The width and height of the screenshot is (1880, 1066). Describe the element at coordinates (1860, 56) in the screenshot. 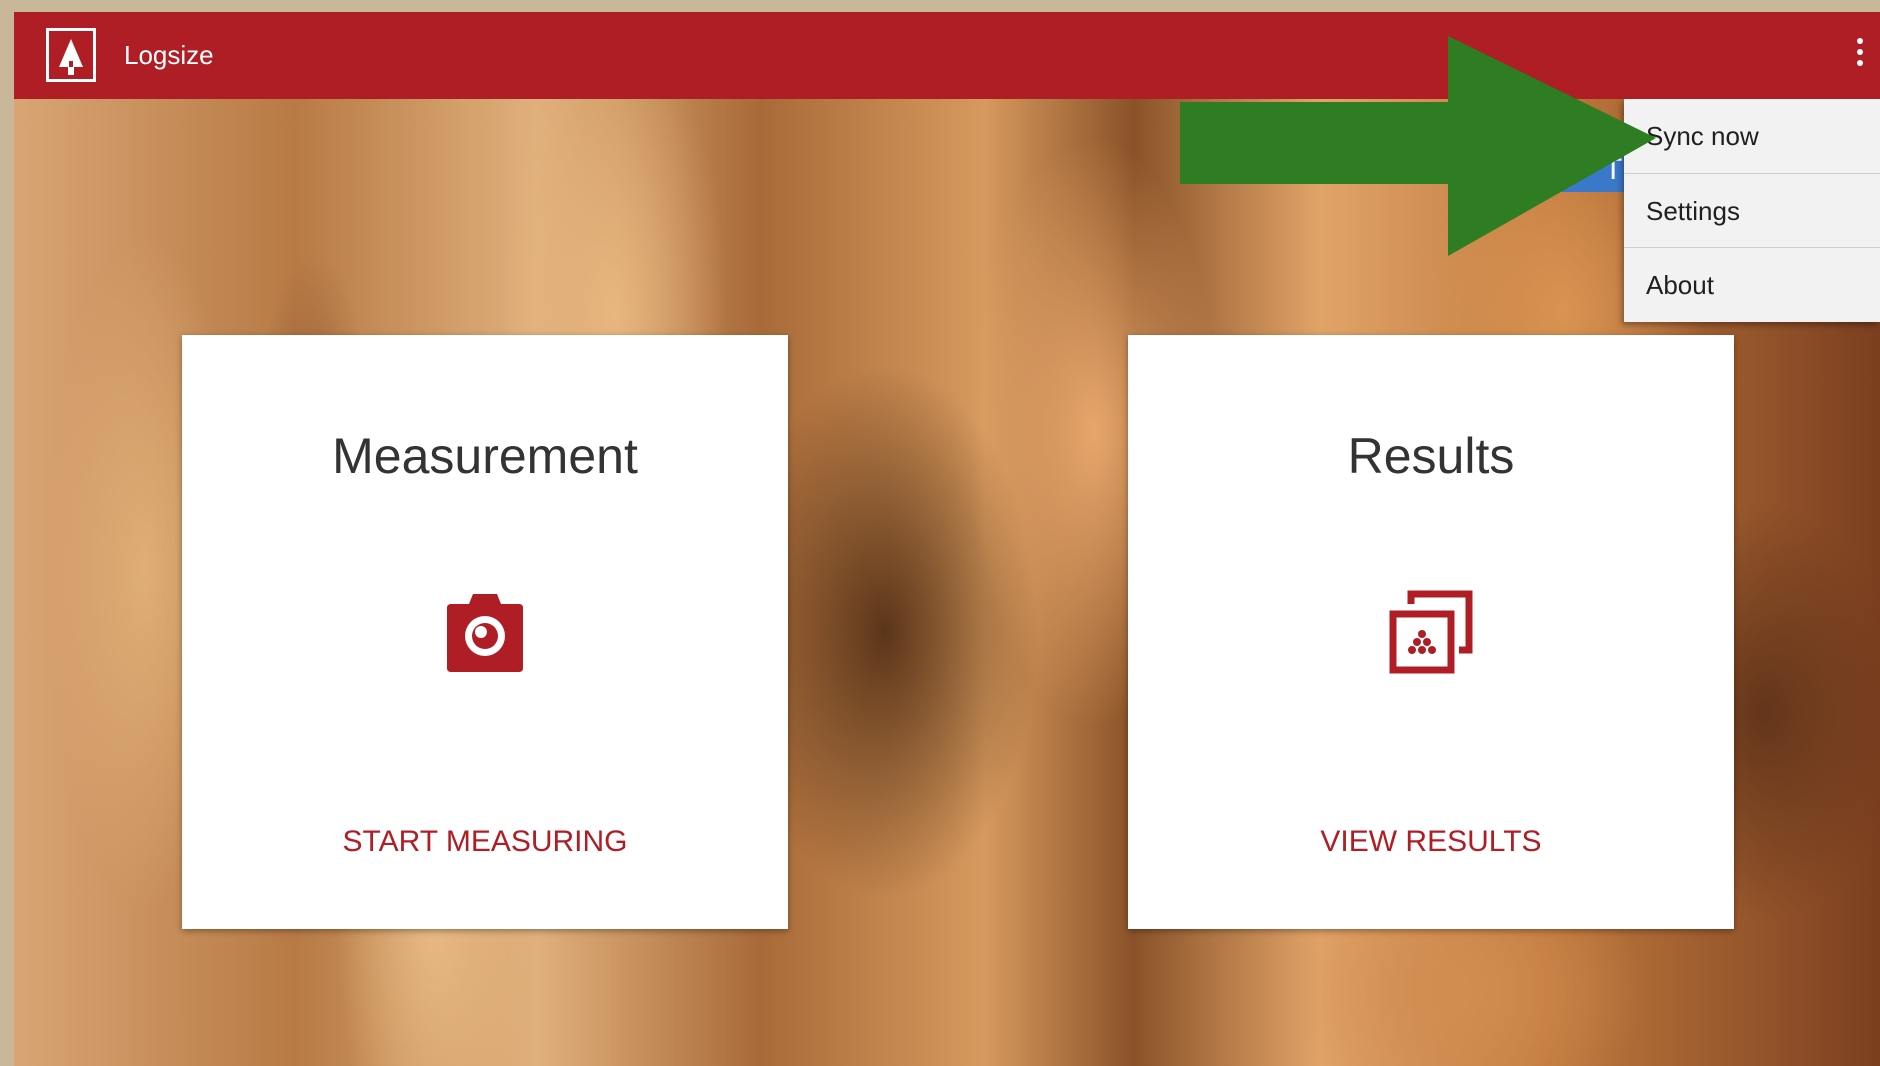

I see `overflow-menu-icon` at that location.